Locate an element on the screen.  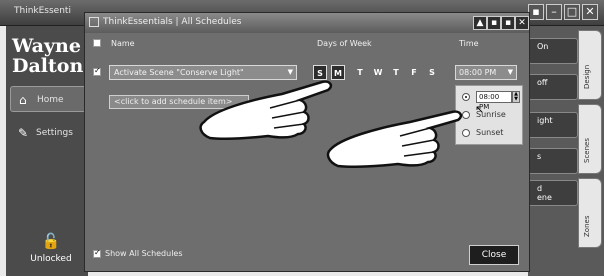
time-spinner: ▲ ▼ is located at coordinates (516, 97).